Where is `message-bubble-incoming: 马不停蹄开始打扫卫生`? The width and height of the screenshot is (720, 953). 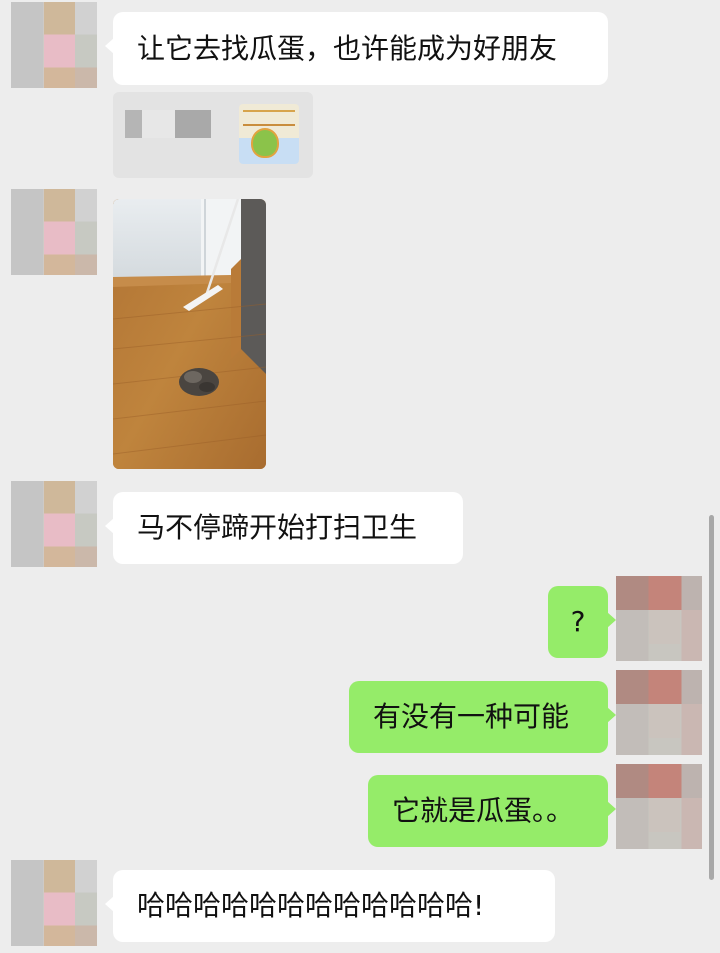
message-bubble-incoming: 马不停蹄开始打扫卫生 is located at coordinates (284, 528).